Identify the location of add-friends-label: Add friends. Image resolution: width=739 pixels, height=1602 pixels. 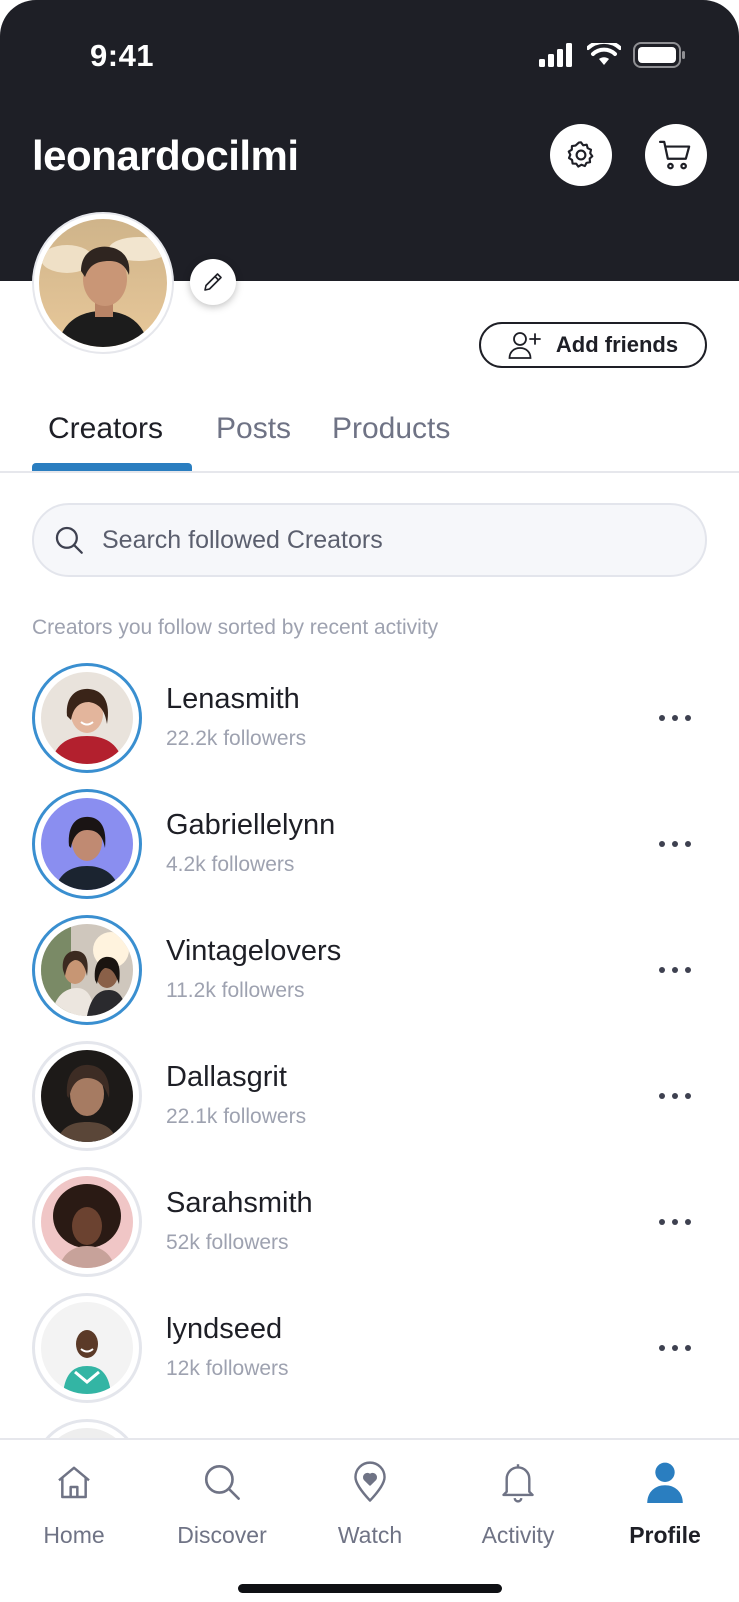
(617, 344).